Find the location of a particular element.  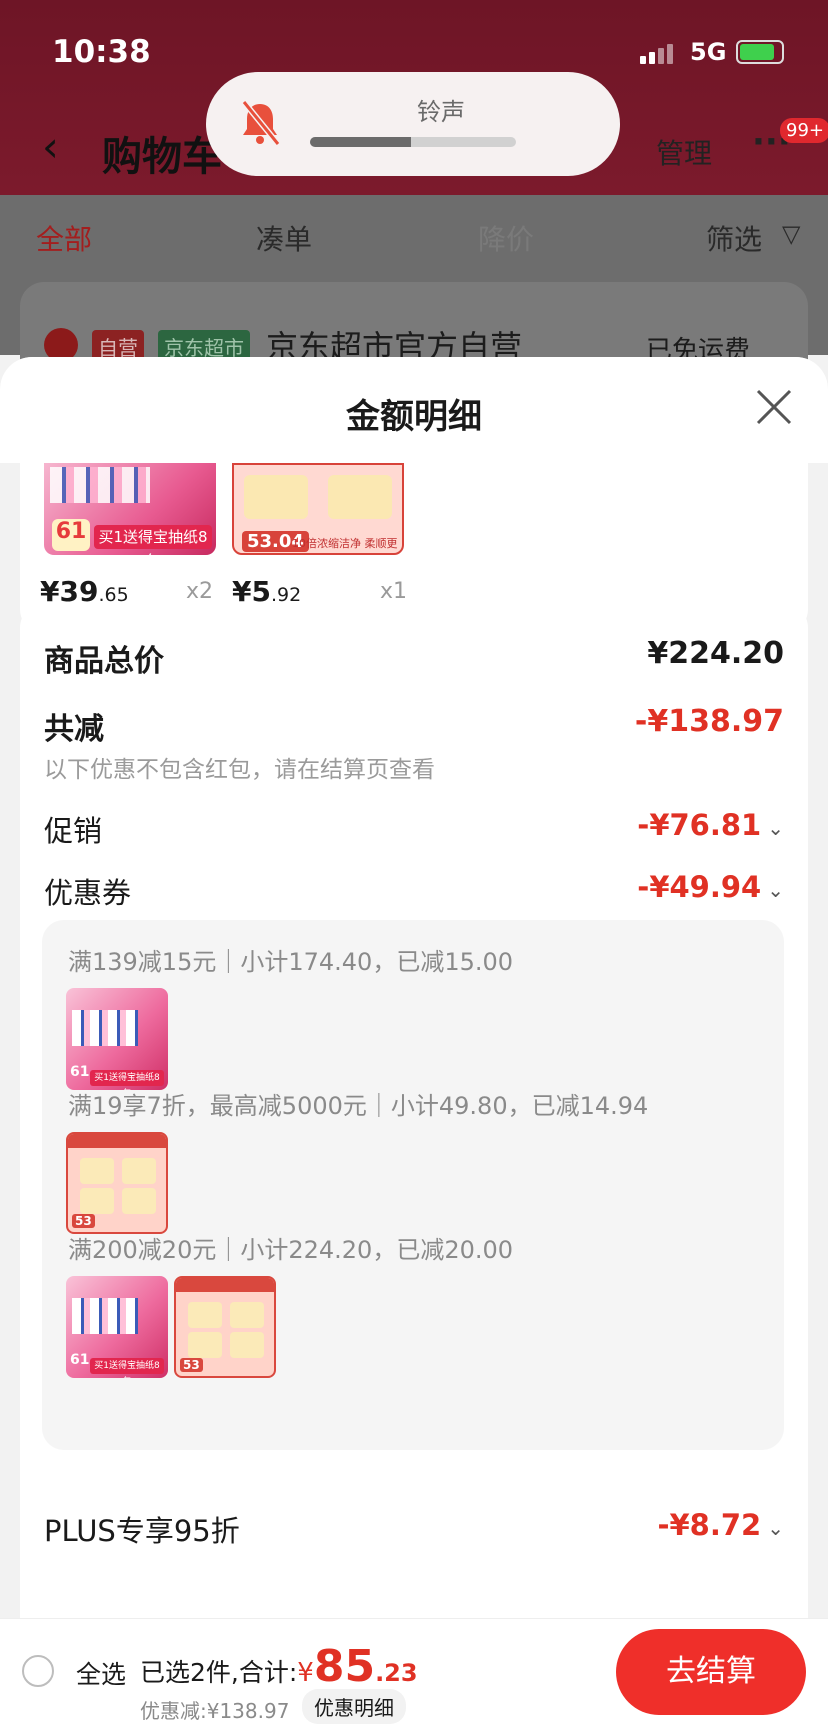

volume-fill is located at coordinates (360, 142).